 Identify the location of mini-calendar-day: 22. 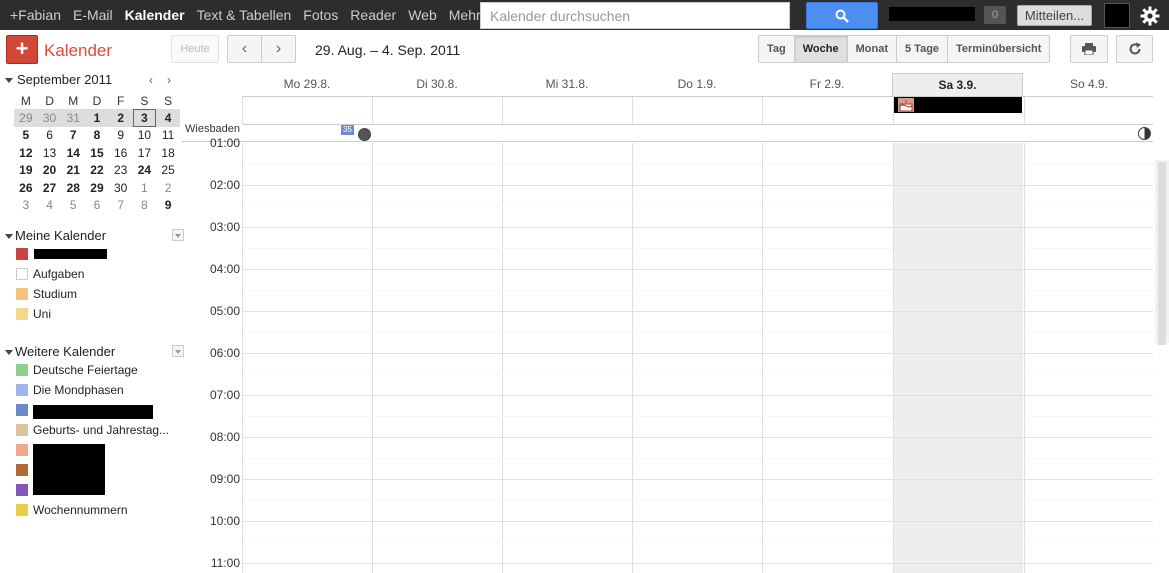
(97, 170).